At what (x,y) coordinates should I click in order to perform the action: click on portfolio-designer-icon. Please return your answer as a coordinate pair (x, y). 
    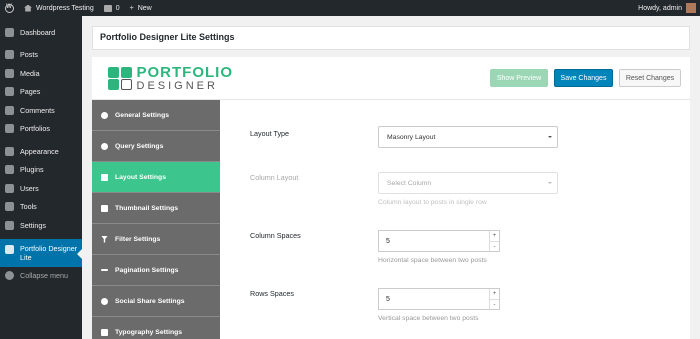
    Looking at the image, I should click on (9, 249).